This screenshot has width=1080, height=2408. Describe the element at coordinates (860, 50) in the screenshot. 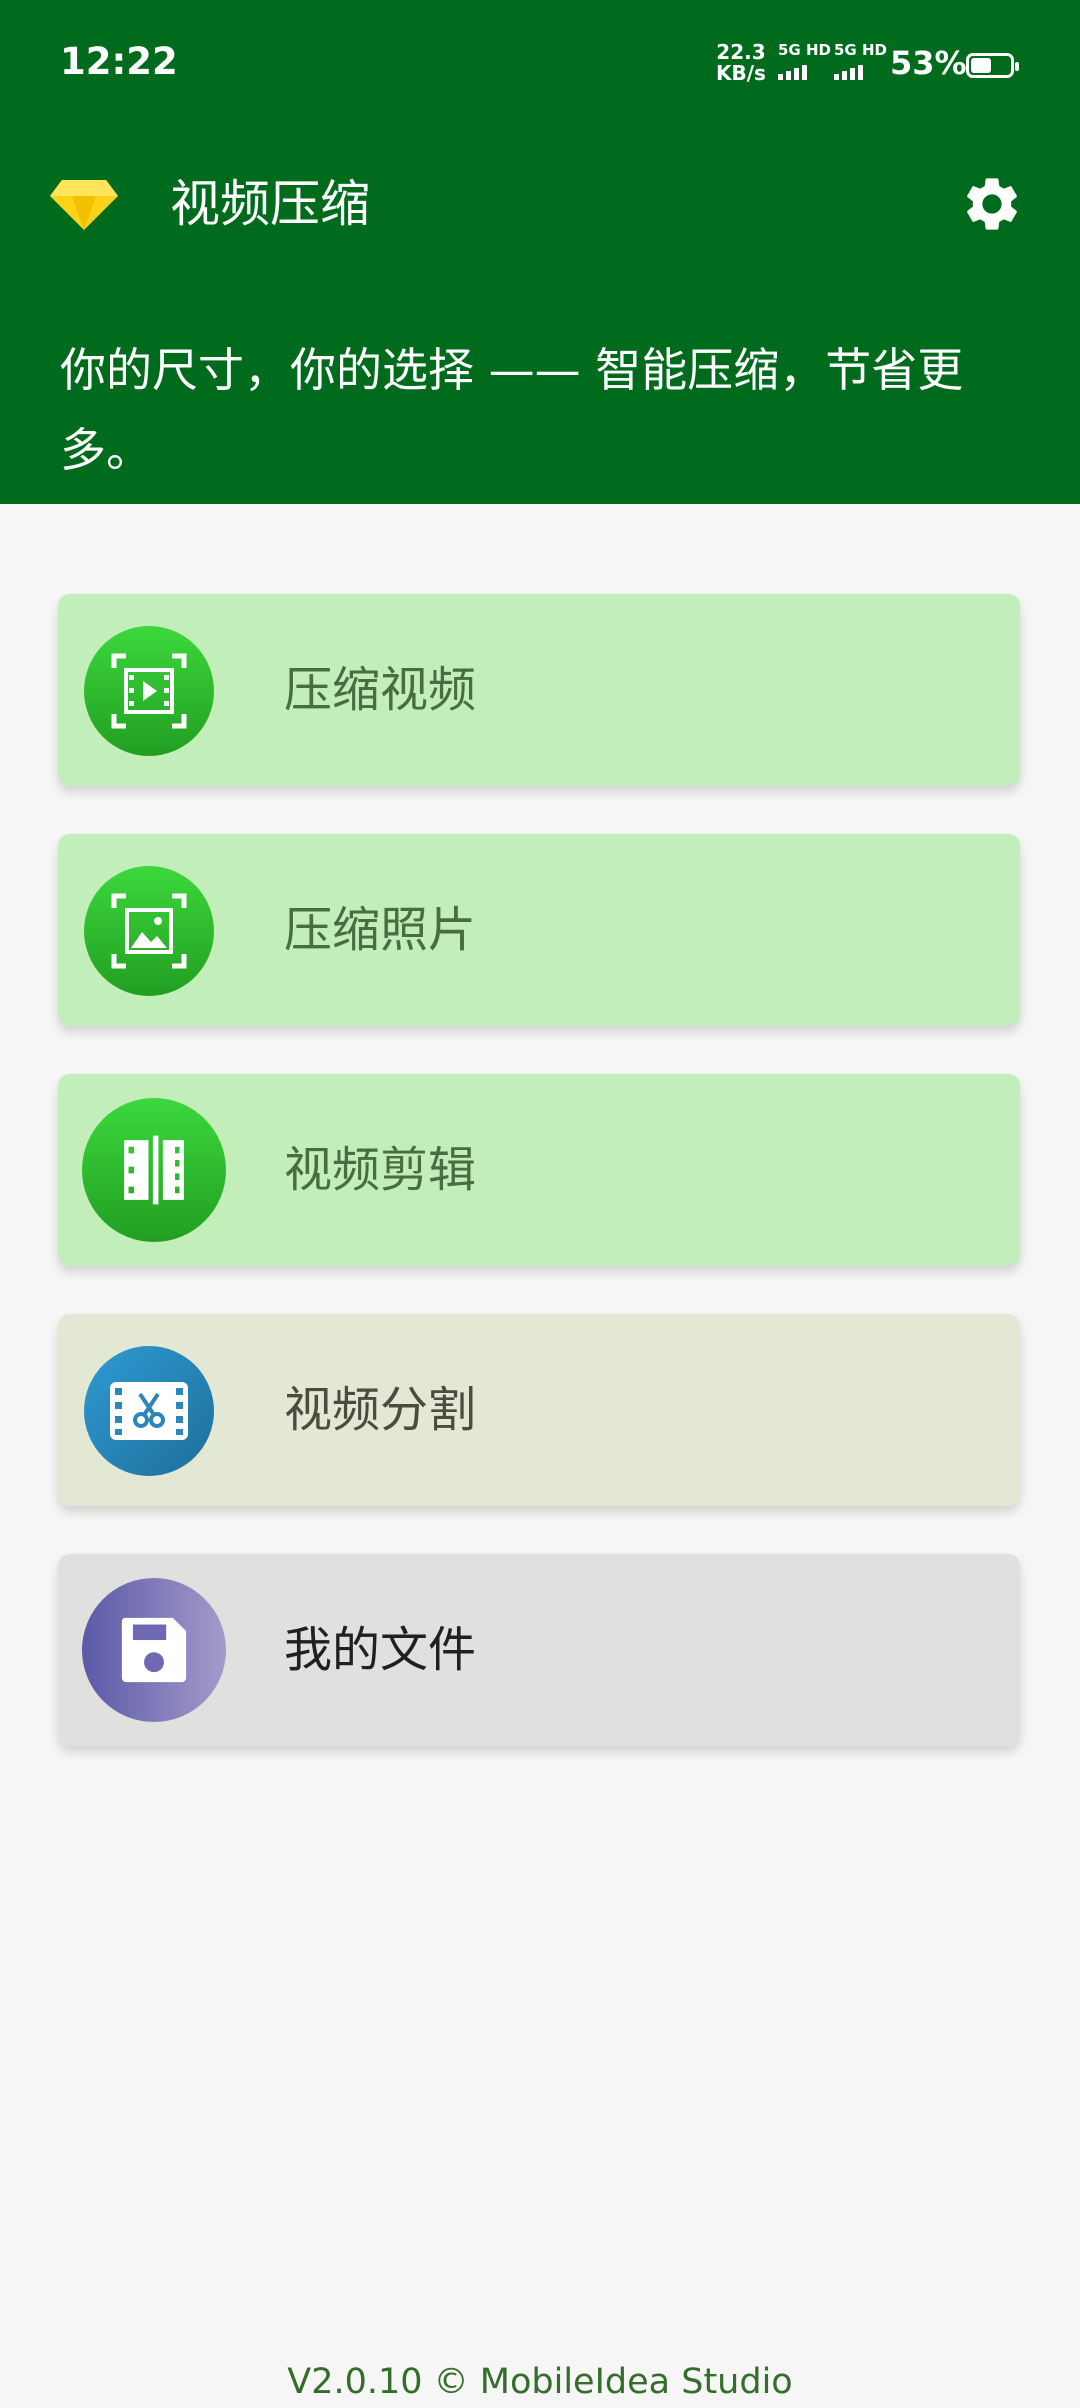

I see `signal-sim2-label: 5G HD` at that location.